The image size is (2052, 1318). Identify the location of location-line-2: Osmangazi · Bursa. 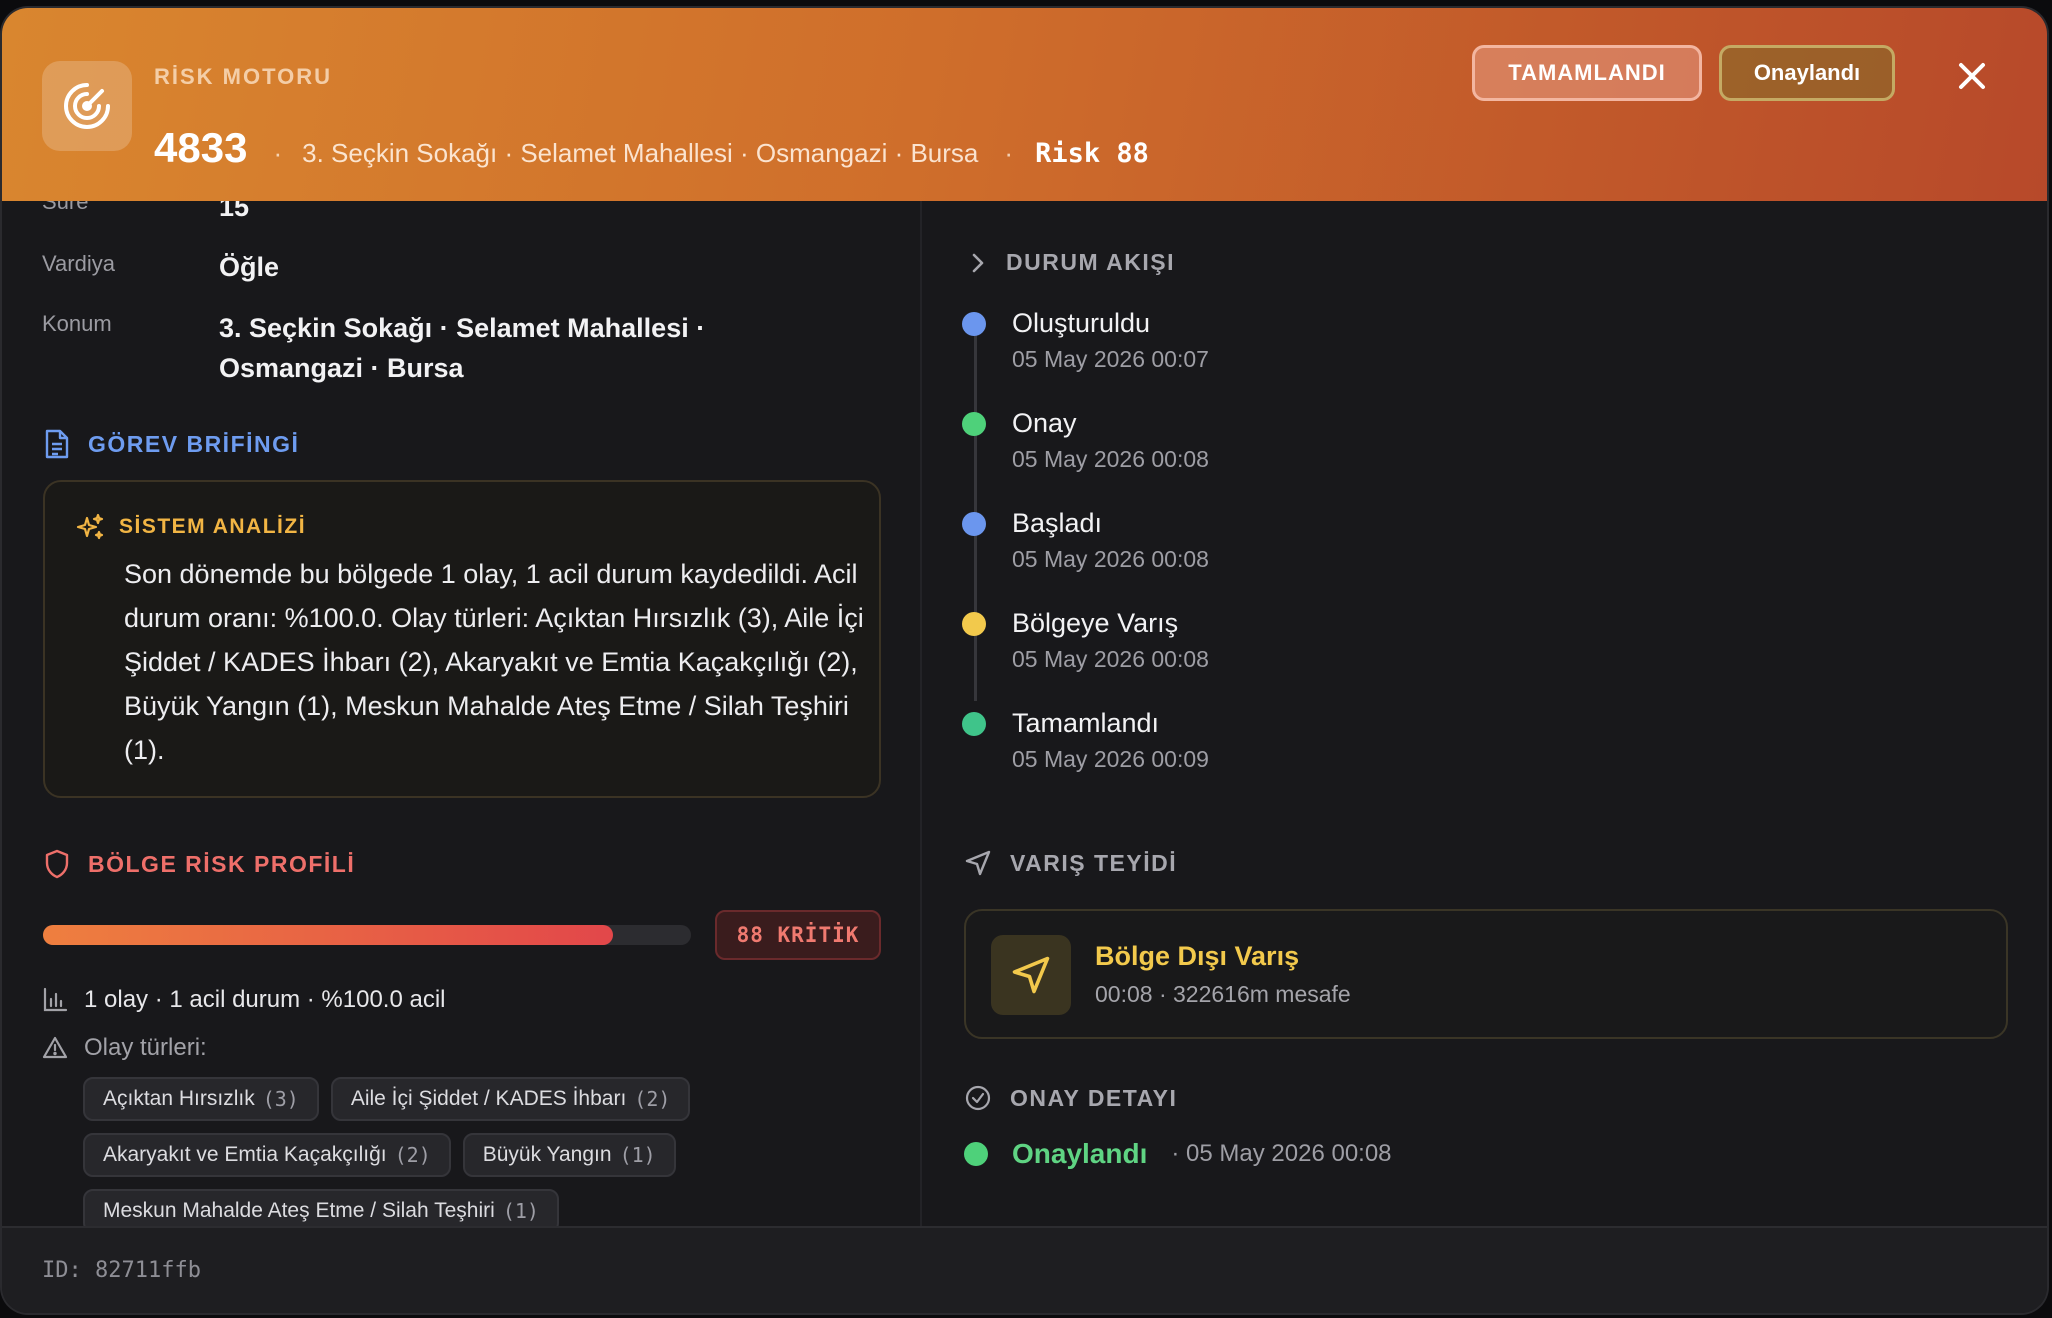
(341, 368).